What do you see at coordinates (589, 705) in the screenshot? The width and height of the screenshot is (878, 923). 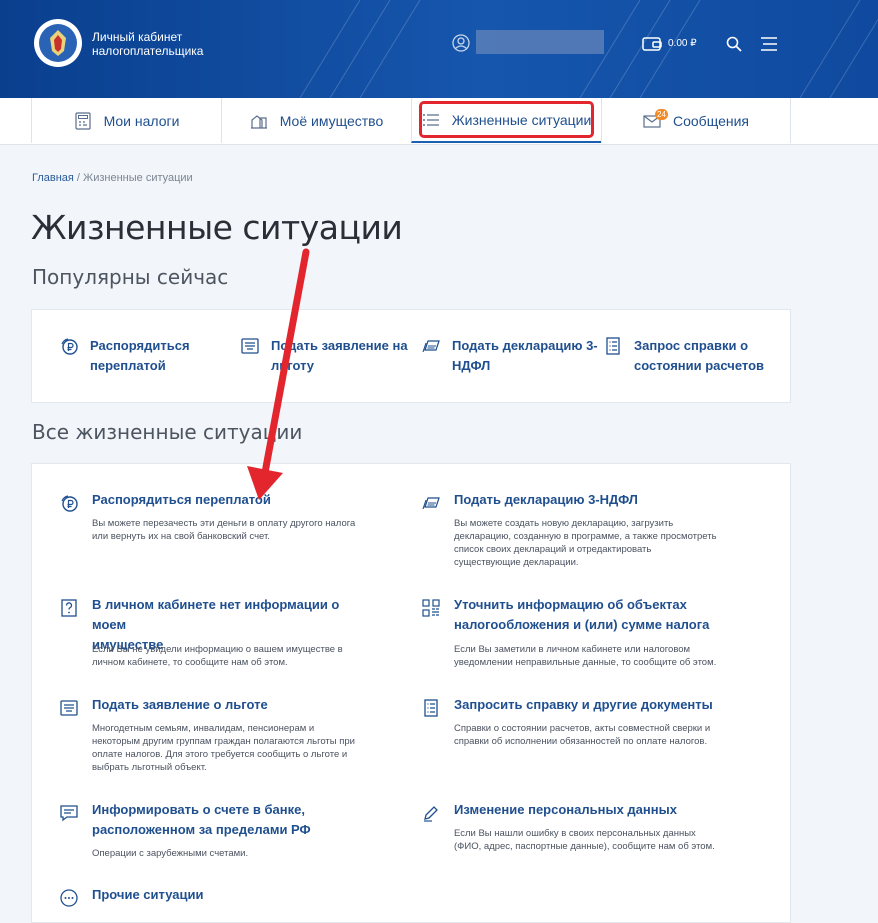 I see `situation-title: Запросить справку и другие документы` at bounding box center [589, 705].